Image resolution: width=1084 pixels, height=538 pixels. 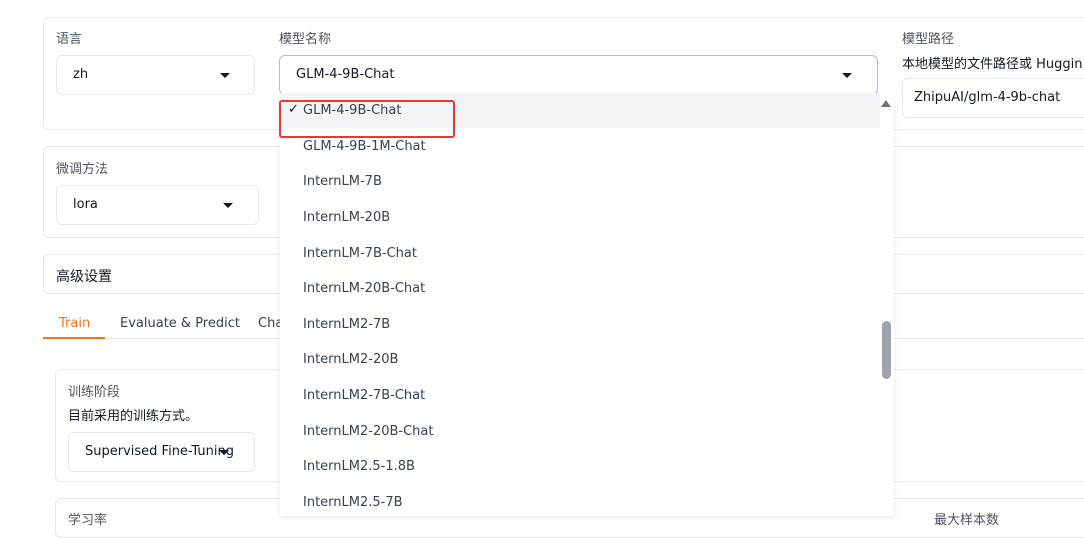 I want to click on dropdown-option: InternLM-7B-Chat, so click(x=580, y=253).